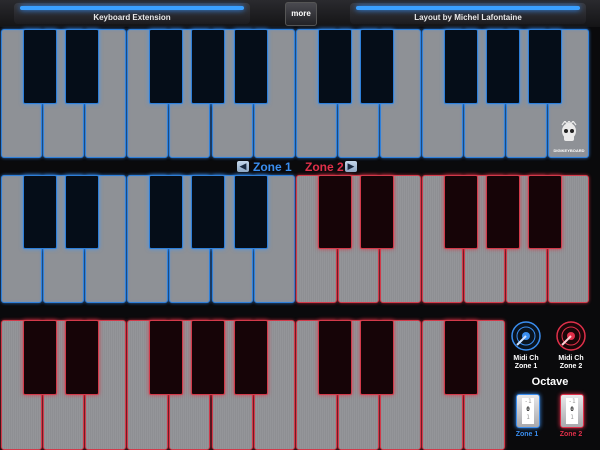  Describe the element at coordinates (571, 434) in the screenshot. I see `octave-zone2-label: Zone 2` at that location.